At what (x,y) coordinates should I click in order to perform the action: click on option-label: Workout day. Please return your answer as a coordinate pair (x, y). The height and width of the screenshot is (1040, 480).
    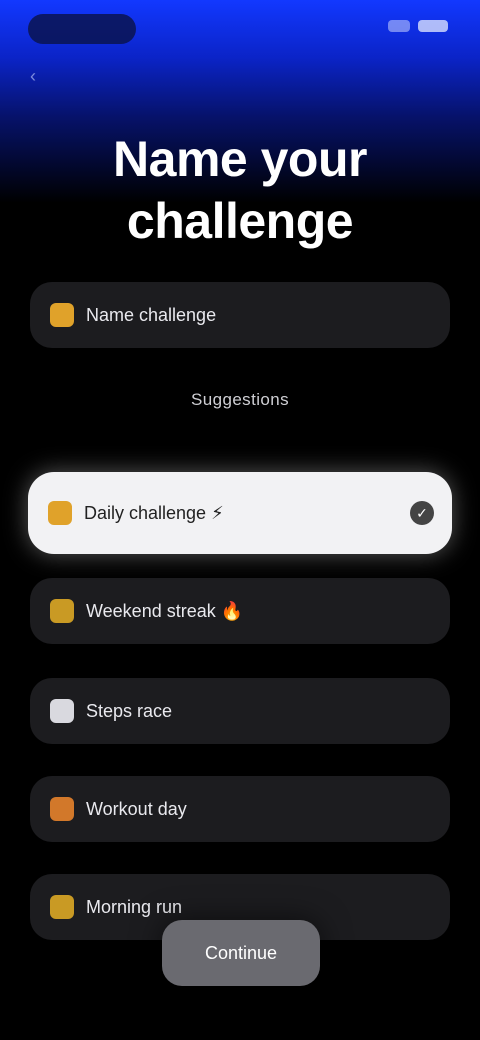
    Looking at the image, I should click on (136, 808).